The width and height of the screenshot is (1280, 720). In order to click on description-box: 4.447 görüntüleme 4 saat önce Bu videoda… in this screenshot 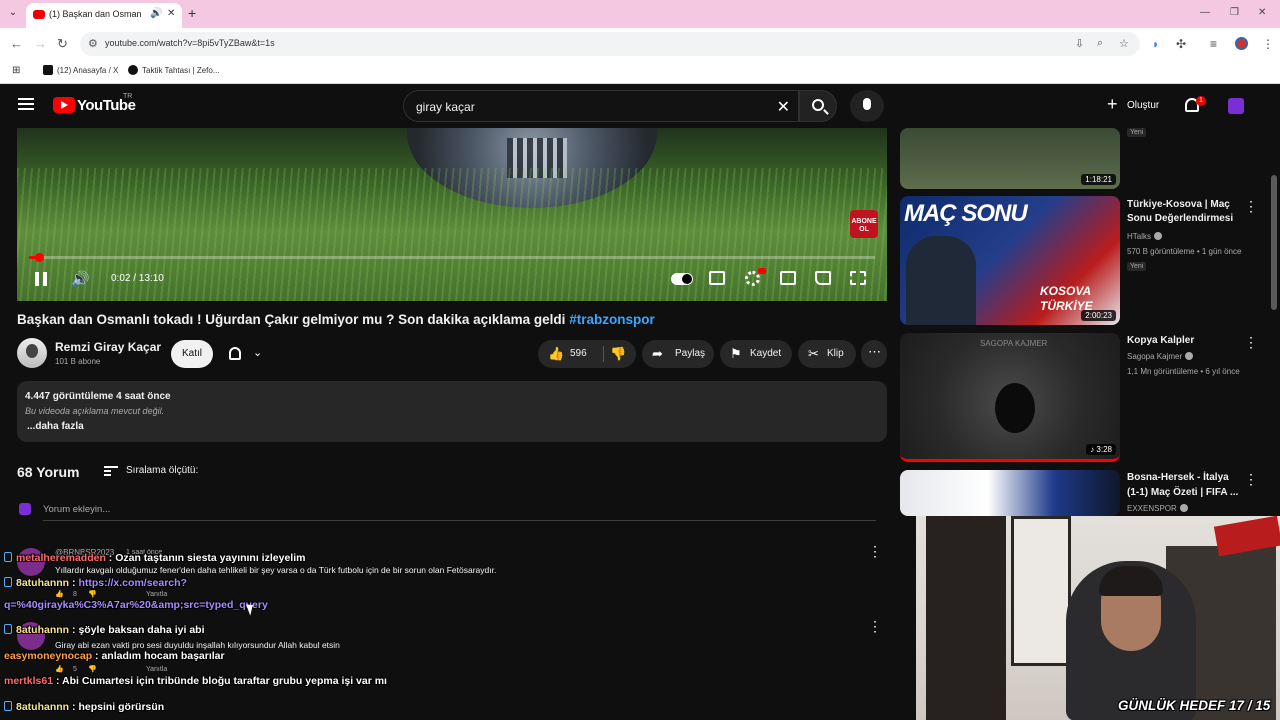, I will do `click(452, 411)`.